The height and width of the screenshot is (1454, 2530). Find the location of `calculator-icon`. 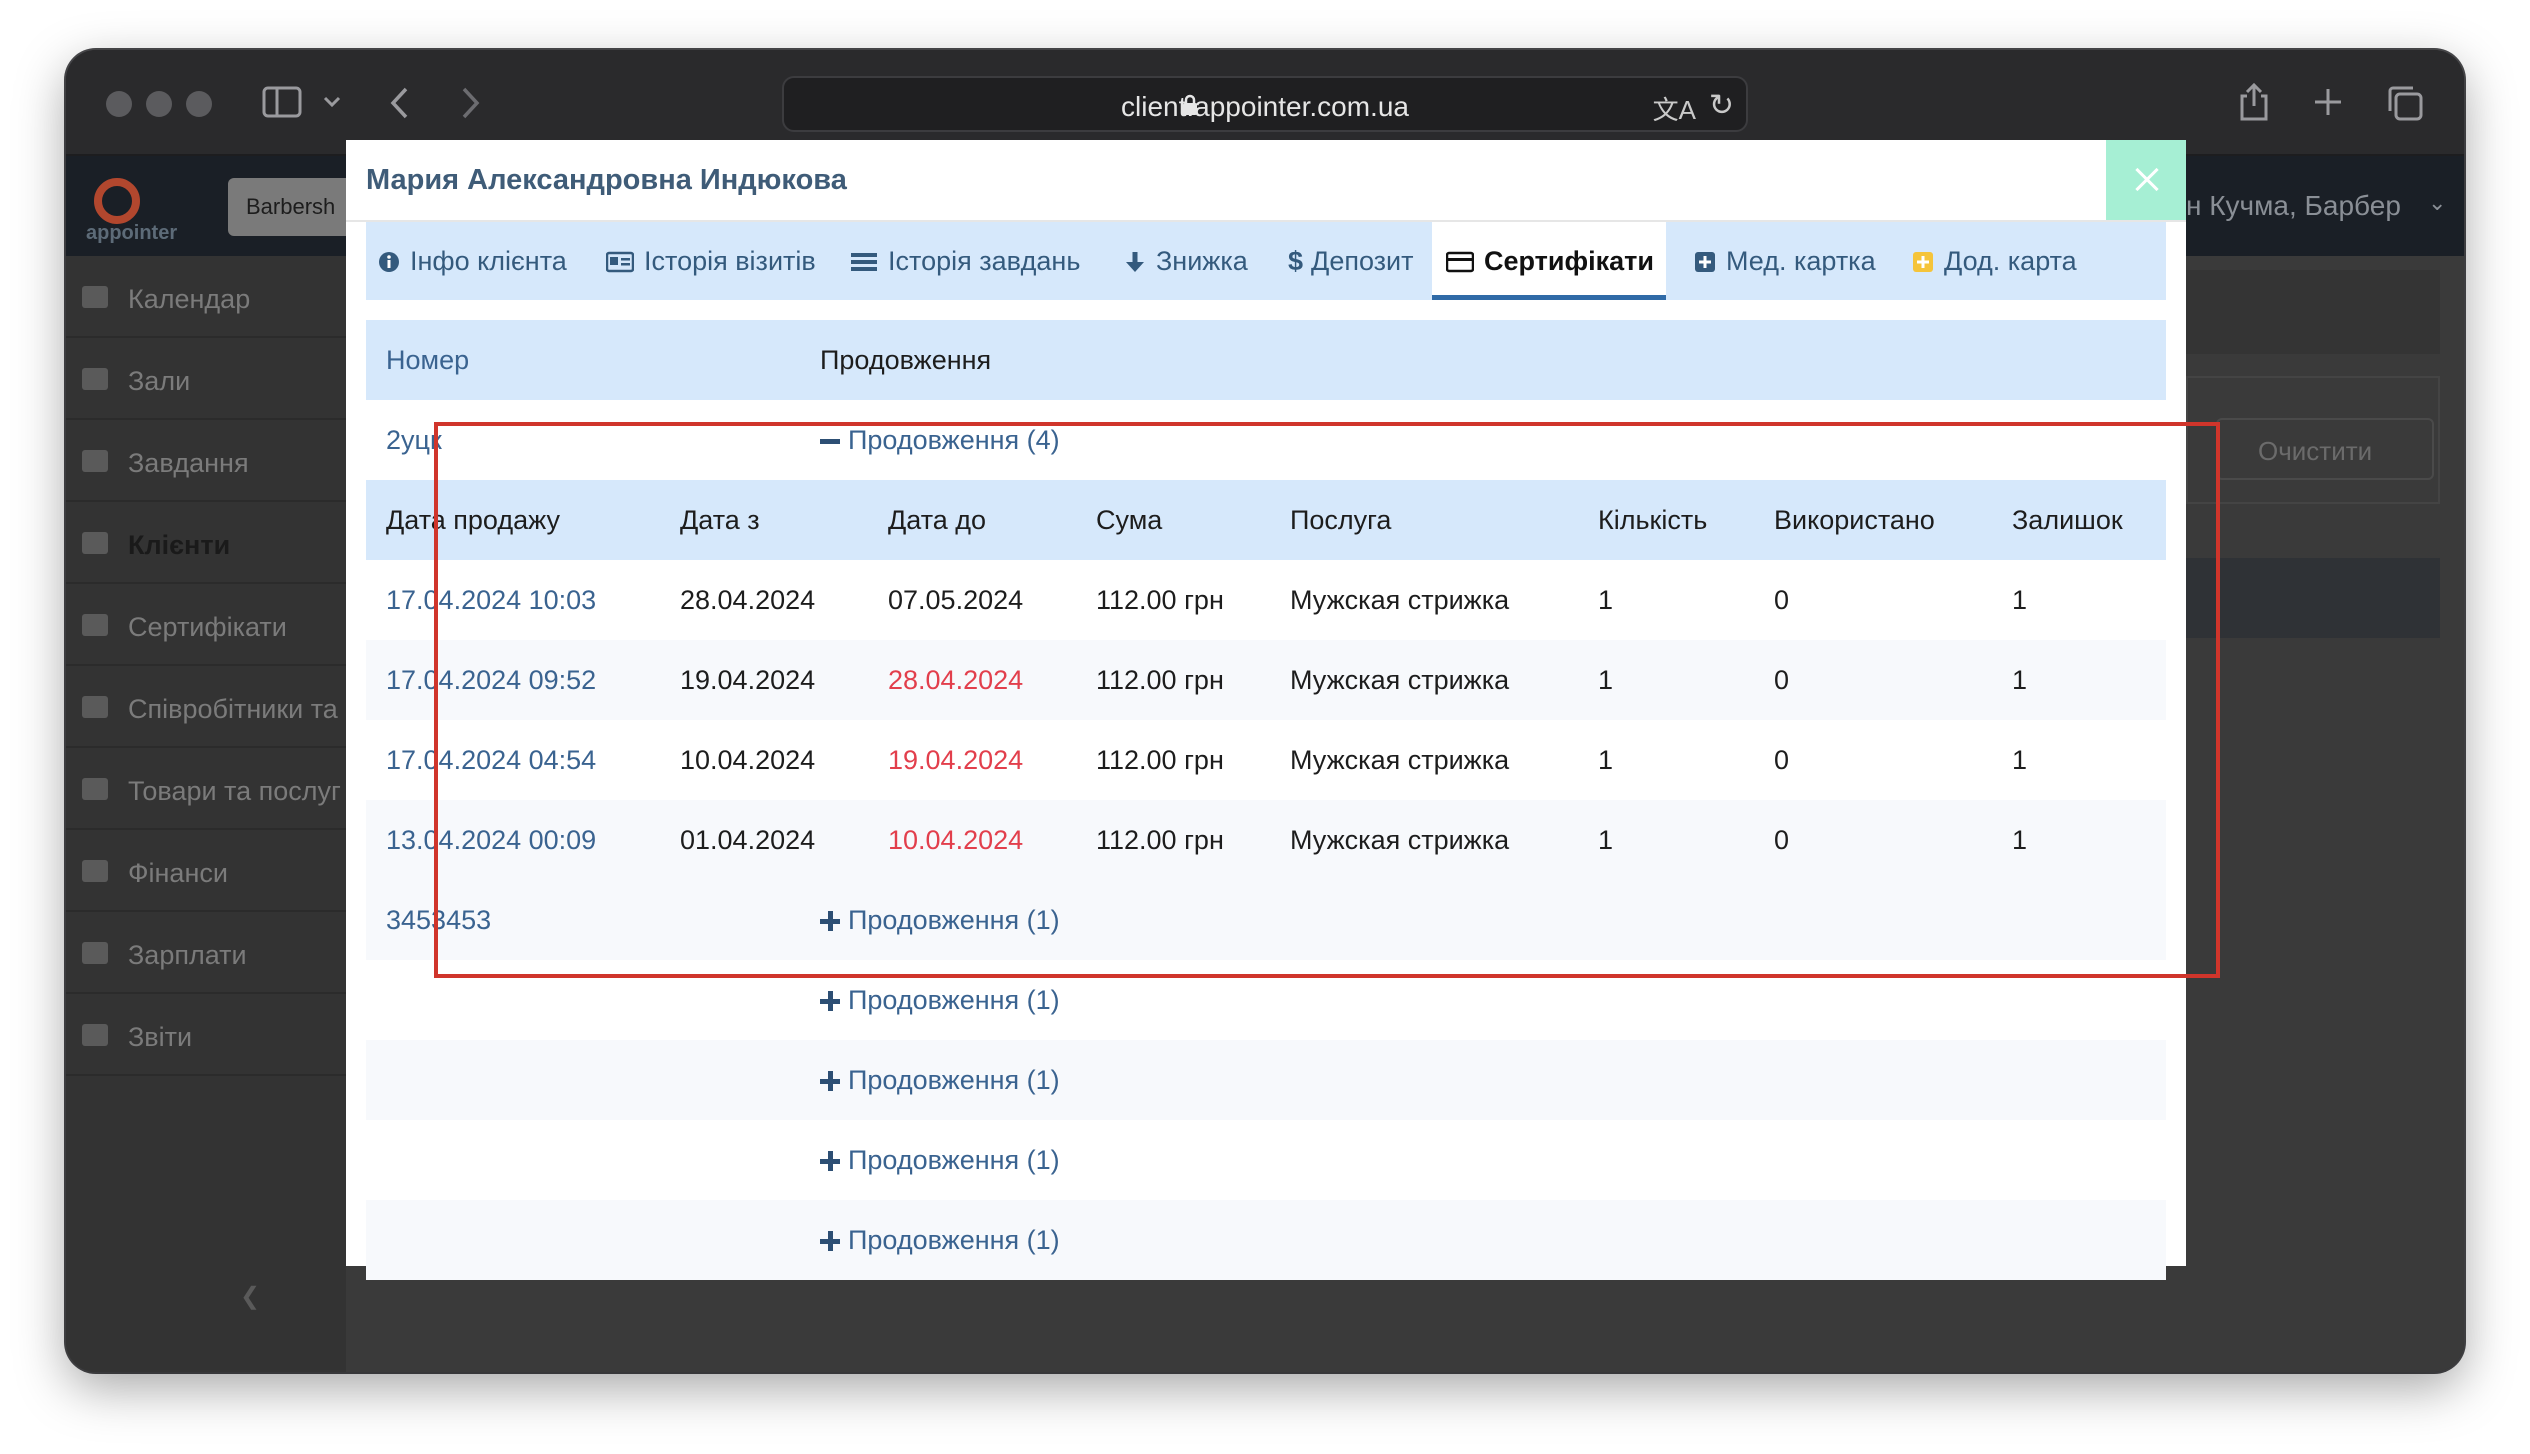

calculator-icon is located at coordinates (95, 953).